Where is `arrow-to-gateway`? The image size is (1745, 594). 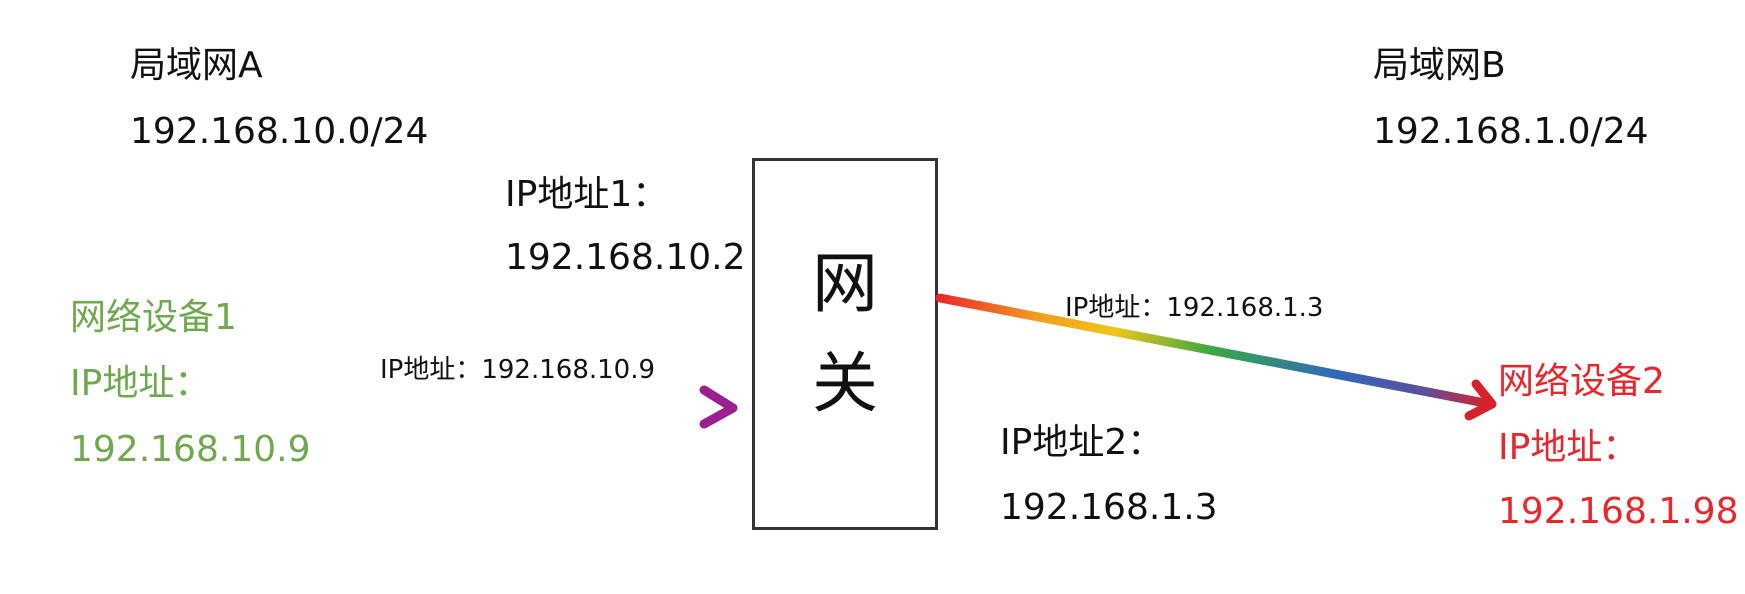 arrow-to-gateway is located at coordinates (525, 407).